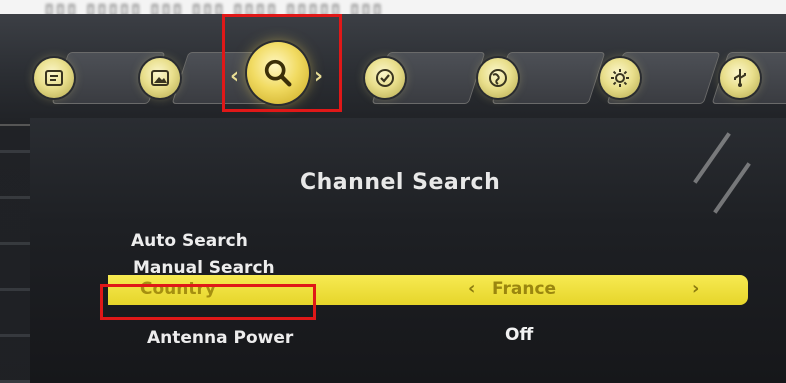 The image size is (786, 383). I want to click on antenna-power-value: Off, so click(519, 335).